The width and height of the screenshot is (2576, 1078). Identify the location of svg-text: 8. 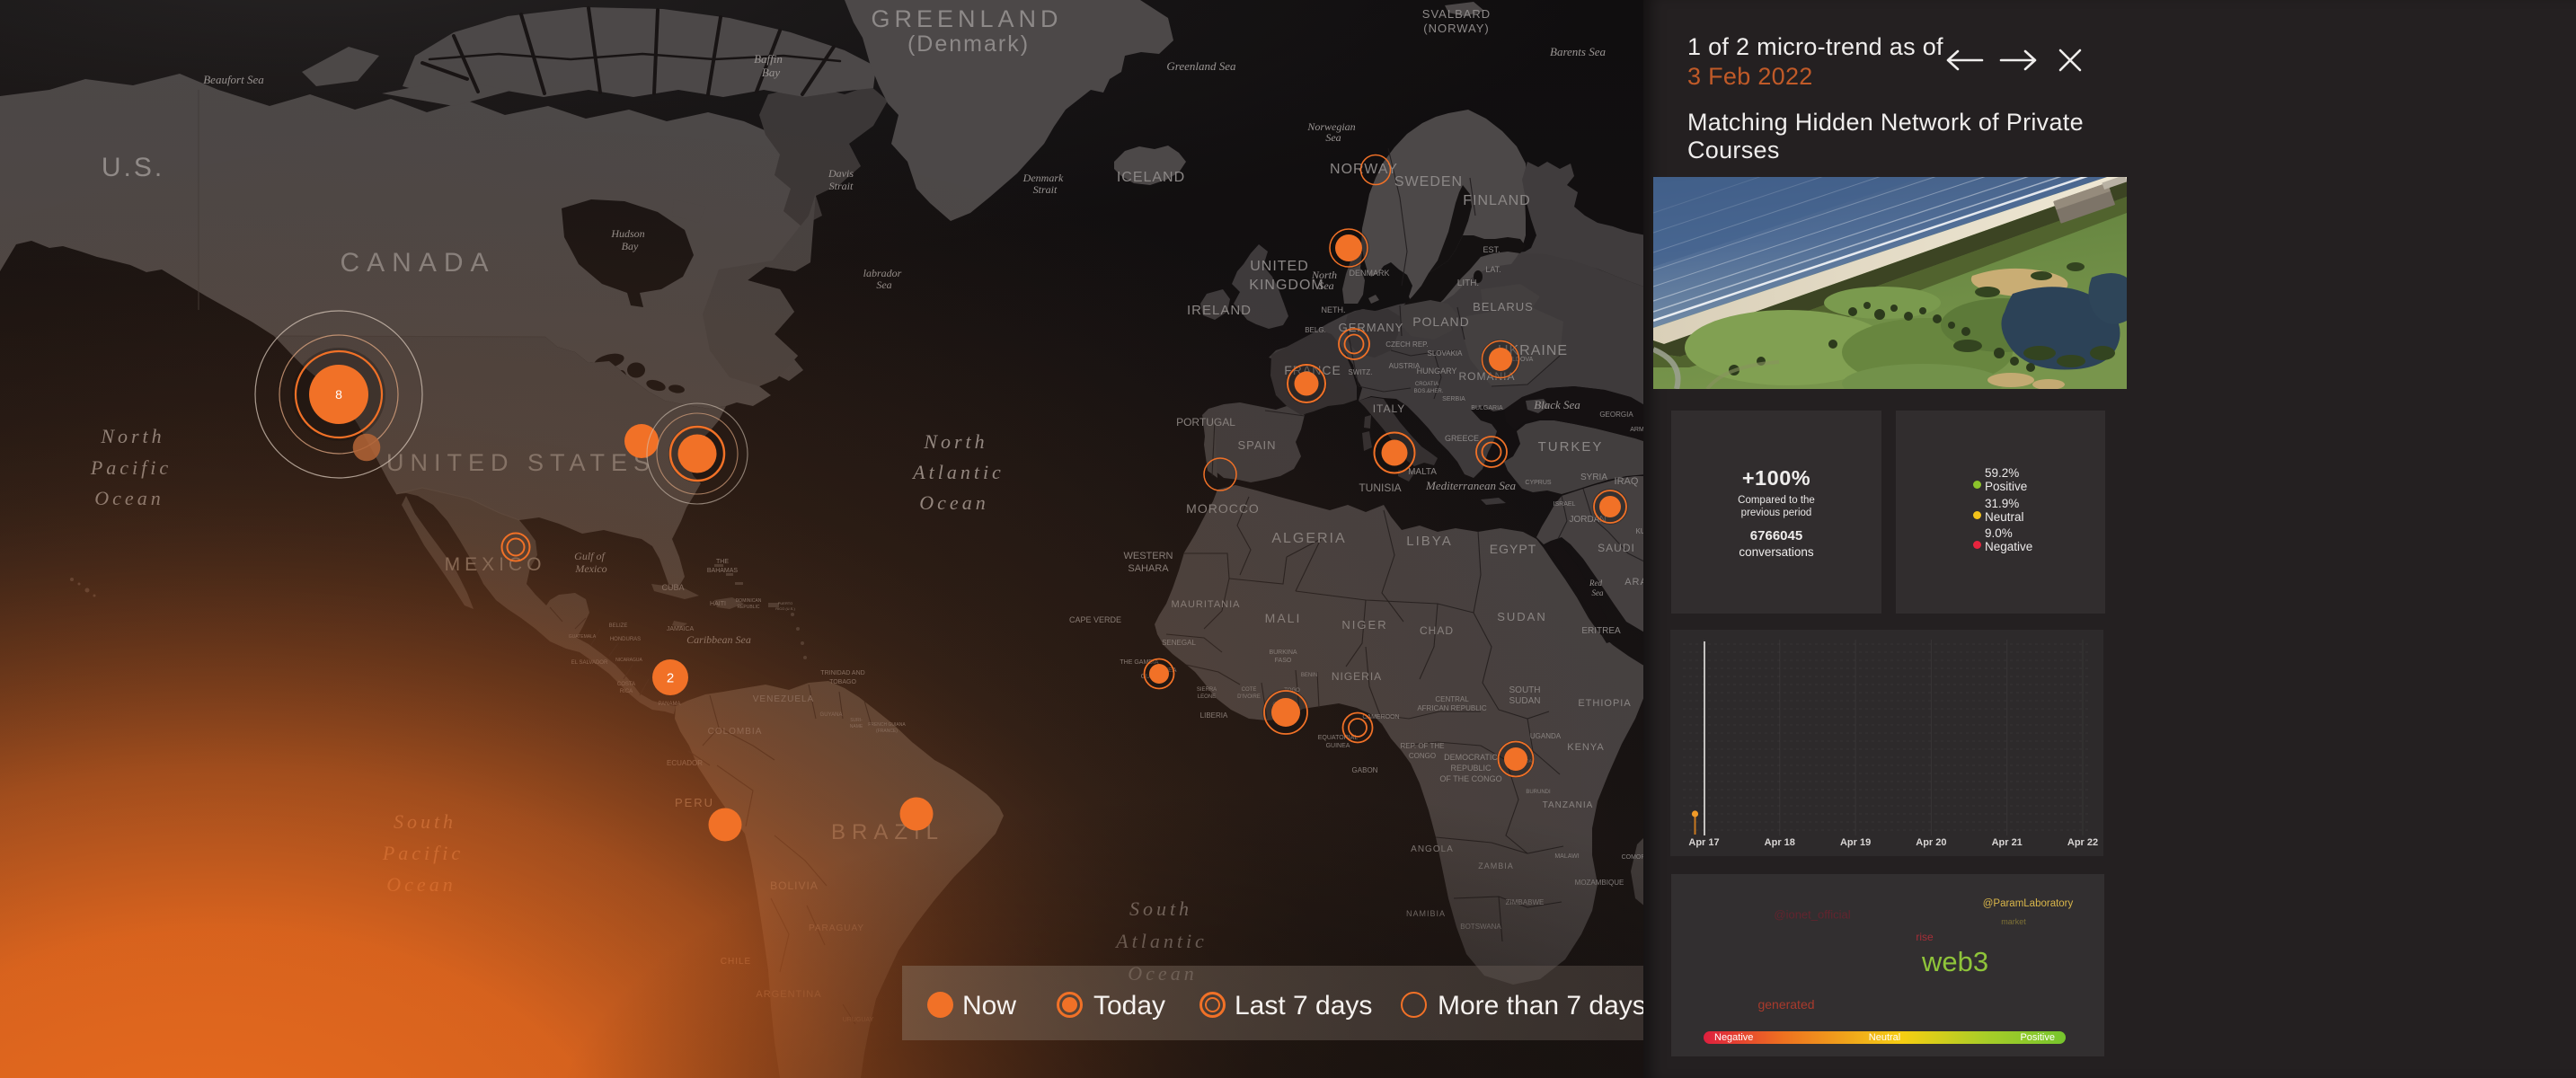
(338, 395).